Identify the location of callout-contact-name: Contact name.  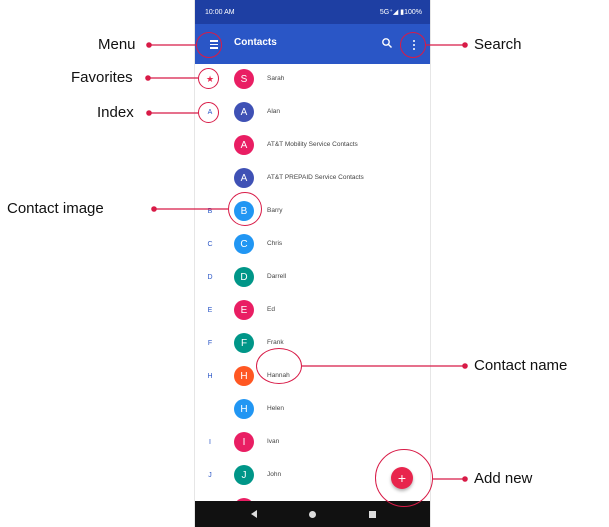
(521, 365).